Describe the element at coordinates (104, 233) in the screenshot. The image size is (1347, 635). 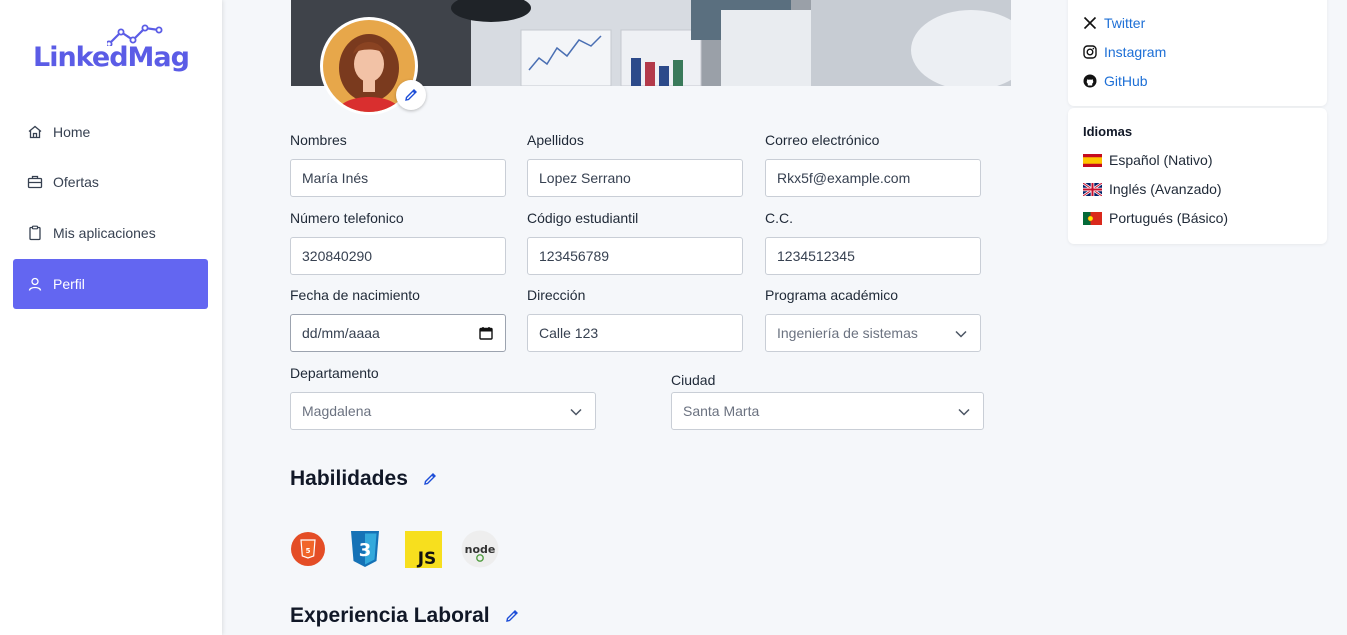
I see `nav-item-label: Mis aplicaciones` at that location.